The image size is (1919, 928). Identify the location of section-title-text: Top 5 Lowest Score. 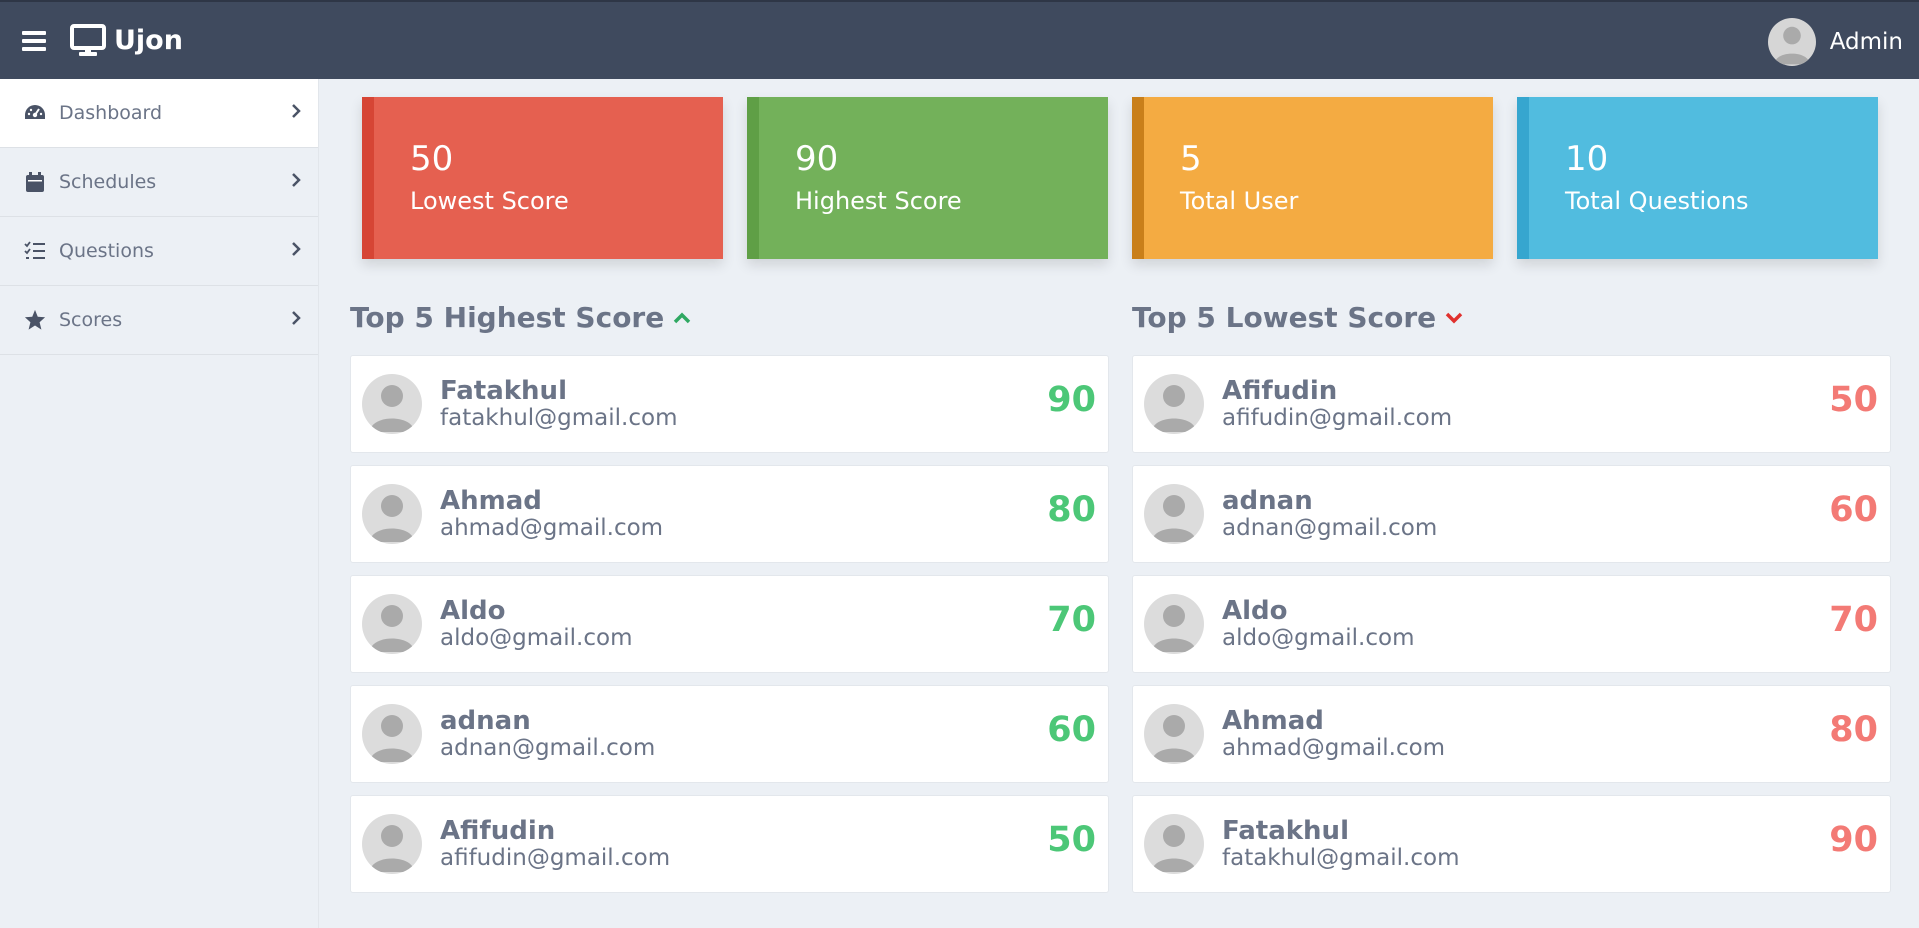
(1284, 317).